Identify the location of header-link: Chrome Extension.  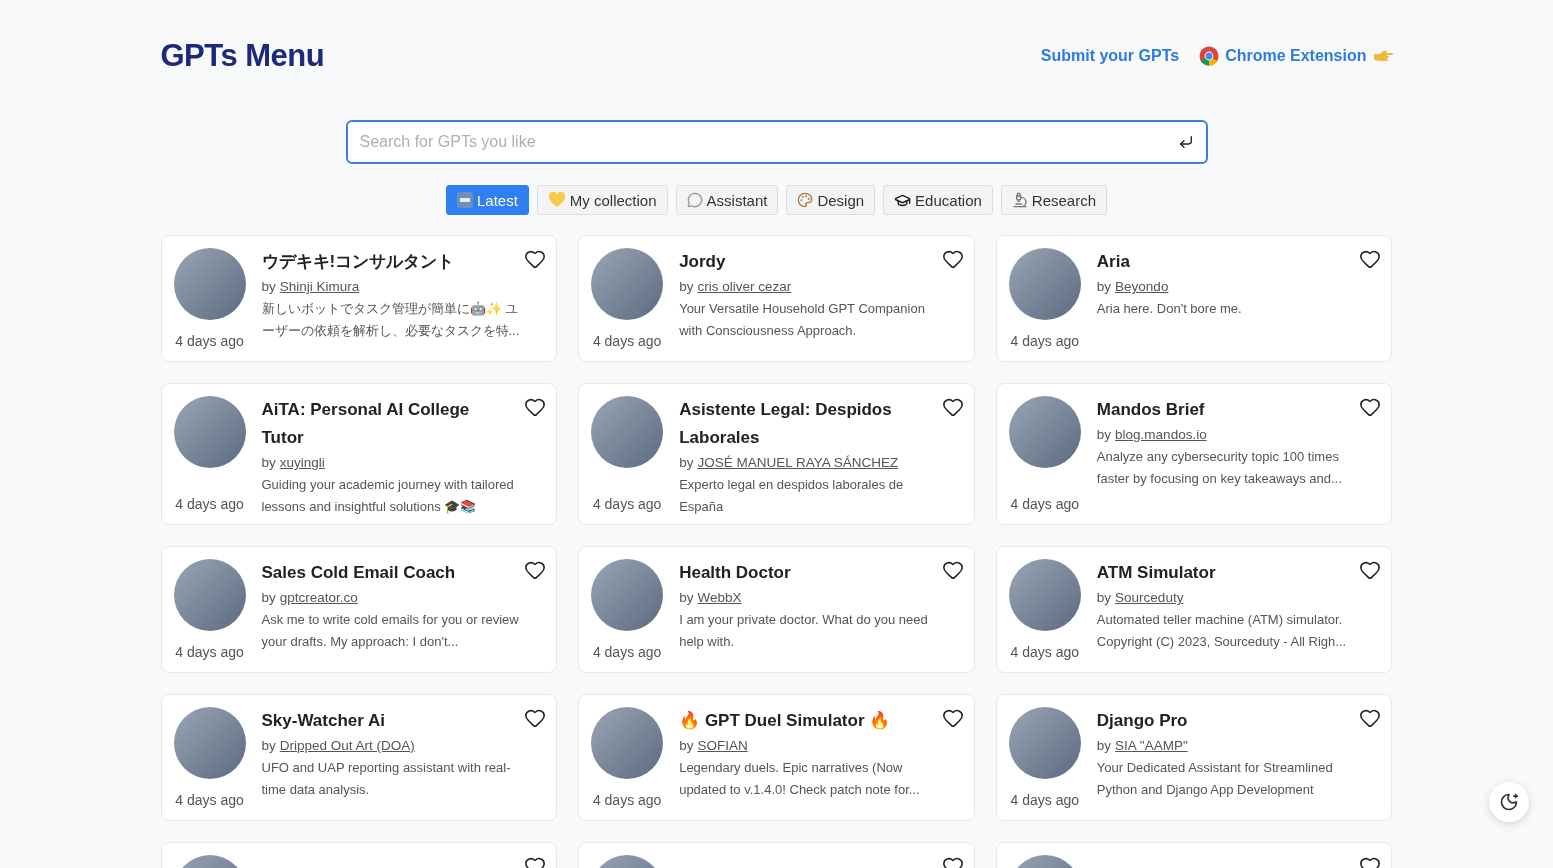
(1296, 56).